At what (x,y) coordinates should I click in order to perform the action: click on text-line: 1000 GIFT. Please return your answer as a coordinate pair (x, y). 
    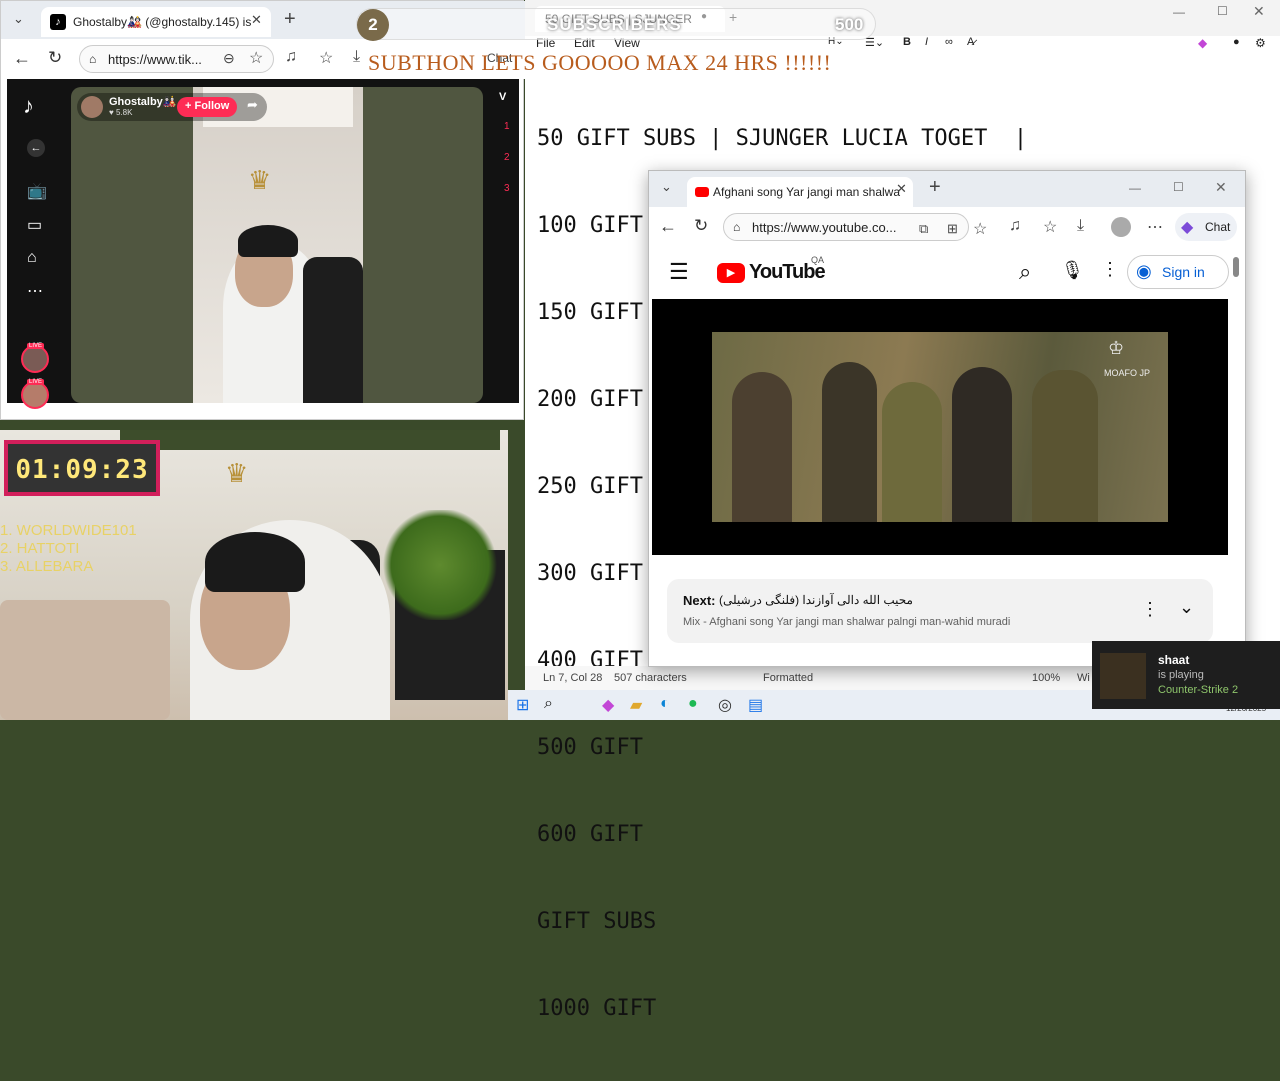
    Looking at the image, I should click on (597, 1008).